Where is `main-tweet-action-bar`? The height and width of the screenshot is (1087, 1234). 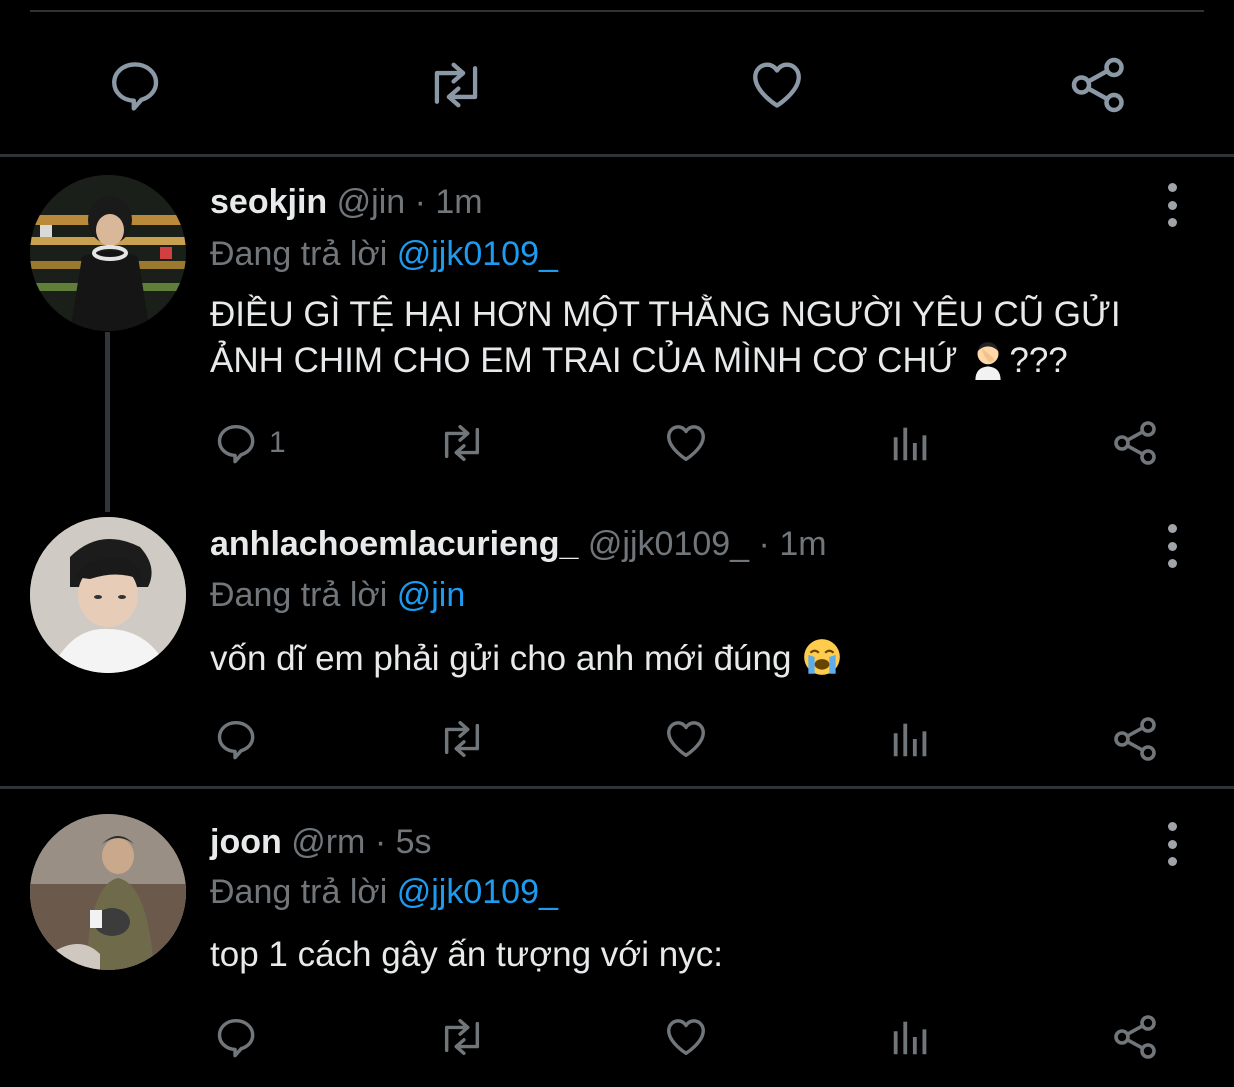
main-tweet-action-bar is located at coordinates (617, 85).